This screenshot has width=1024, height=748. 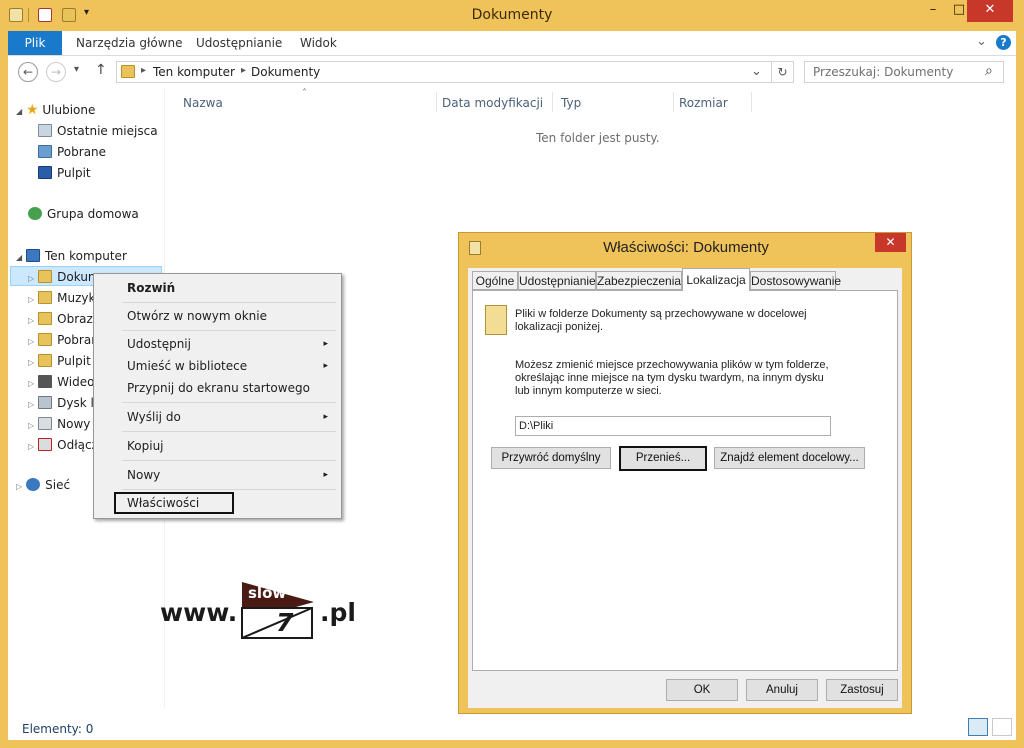 What do you see at coordinates (216, 344) in the screenshot?
I see `menu-item-share: Udostępnij ▸` at bounding box center [216, 344].